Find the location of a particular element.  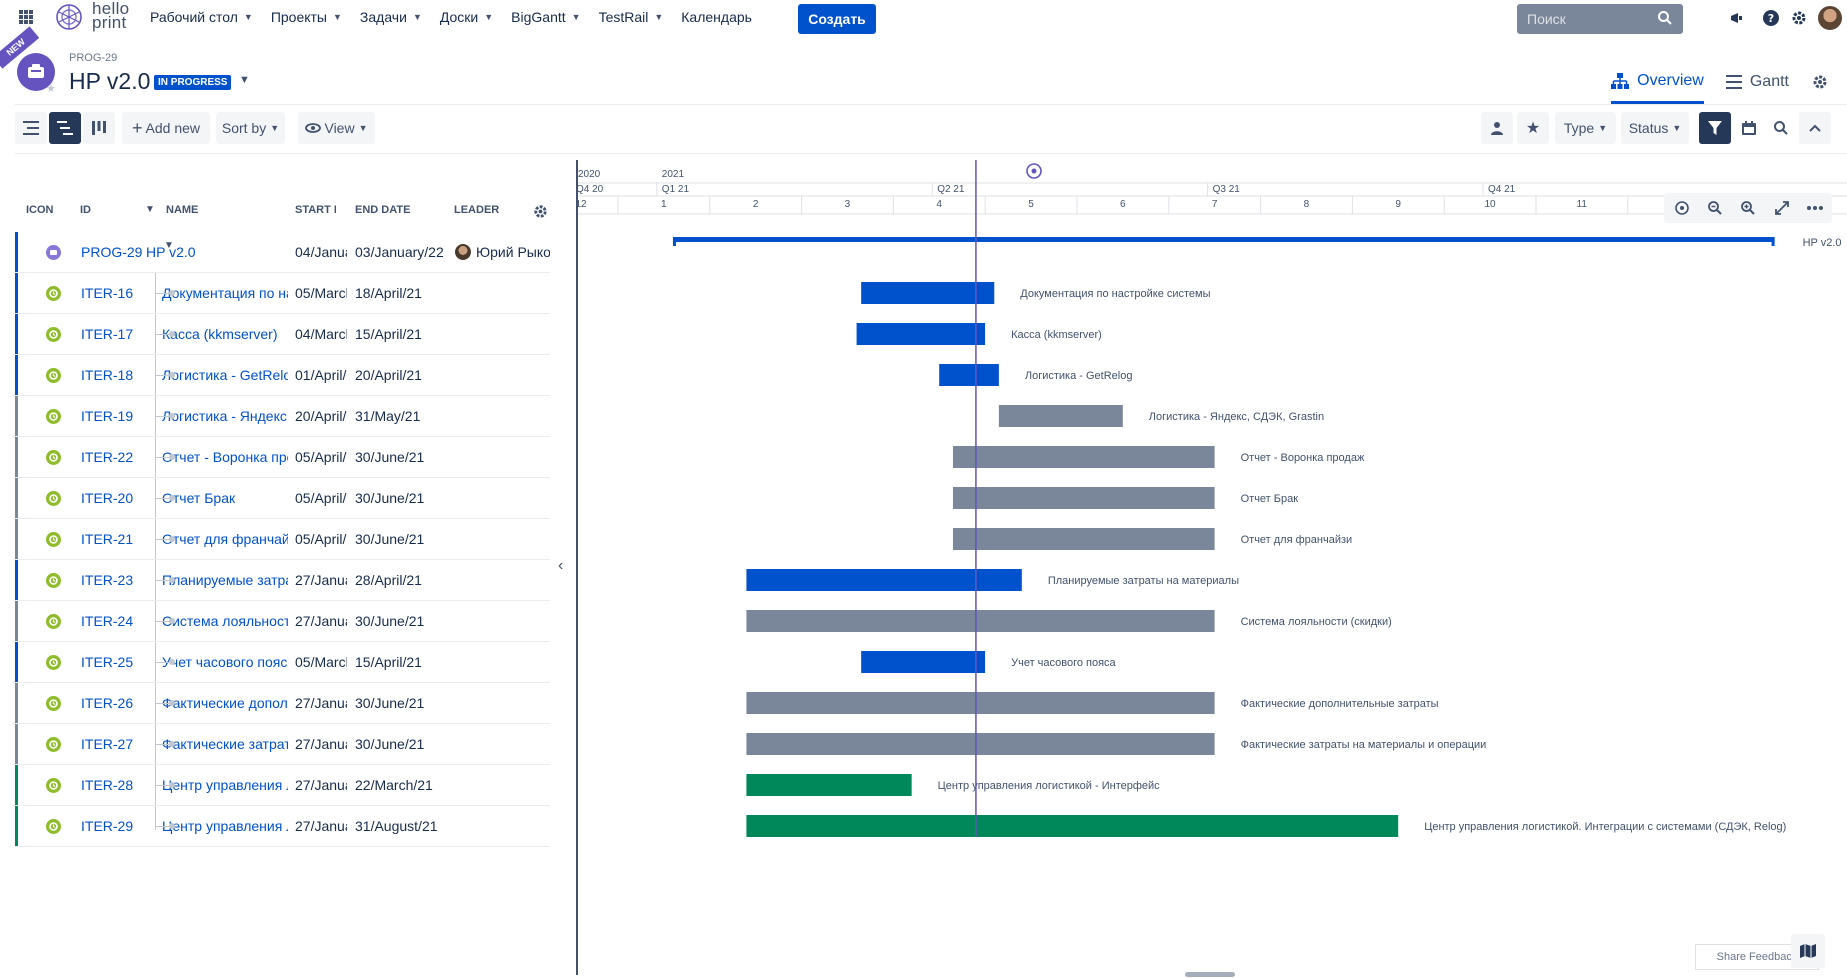

gantt-summary-bar is located at coordinates (1223, 239).